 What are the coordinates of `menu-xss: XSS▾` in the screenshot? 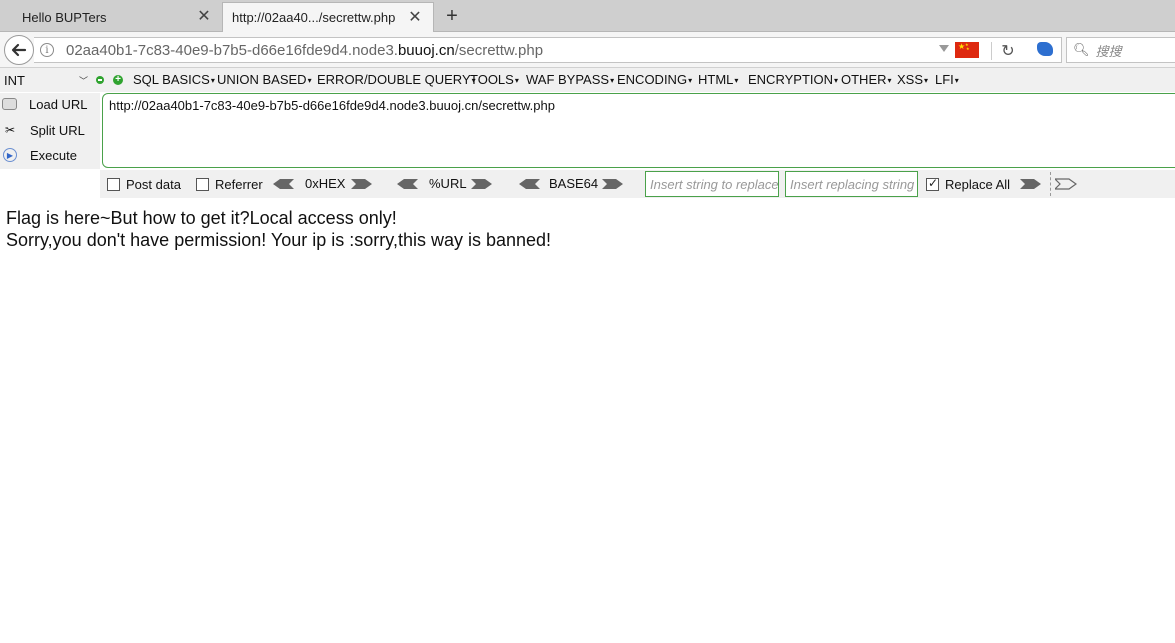 It's located at (912, 79).